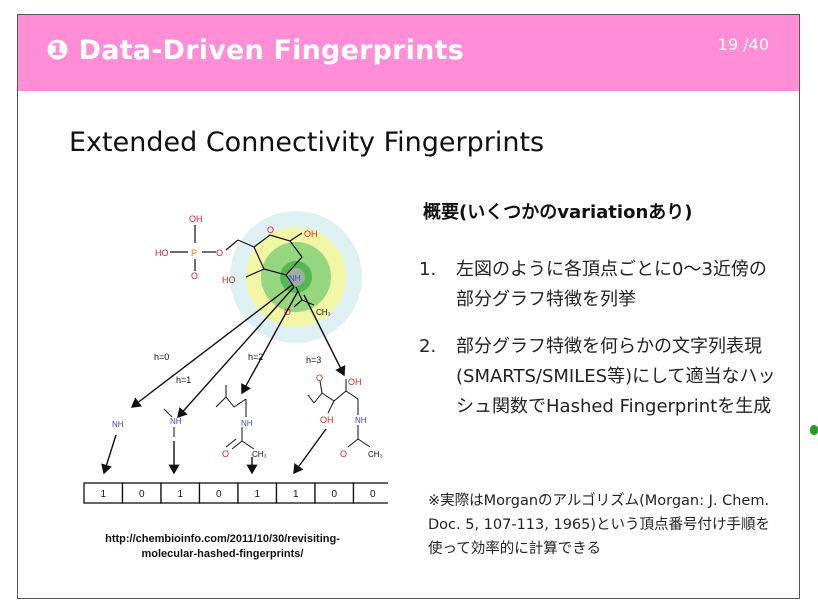 Image resolution: width=818 pixels, height=611 pixels. What do you see at coordinates (255, 50) in the screenshot?
I see `slide-title: ❶ Data-Driven Fingerprints` at bounding box center [255, 50].